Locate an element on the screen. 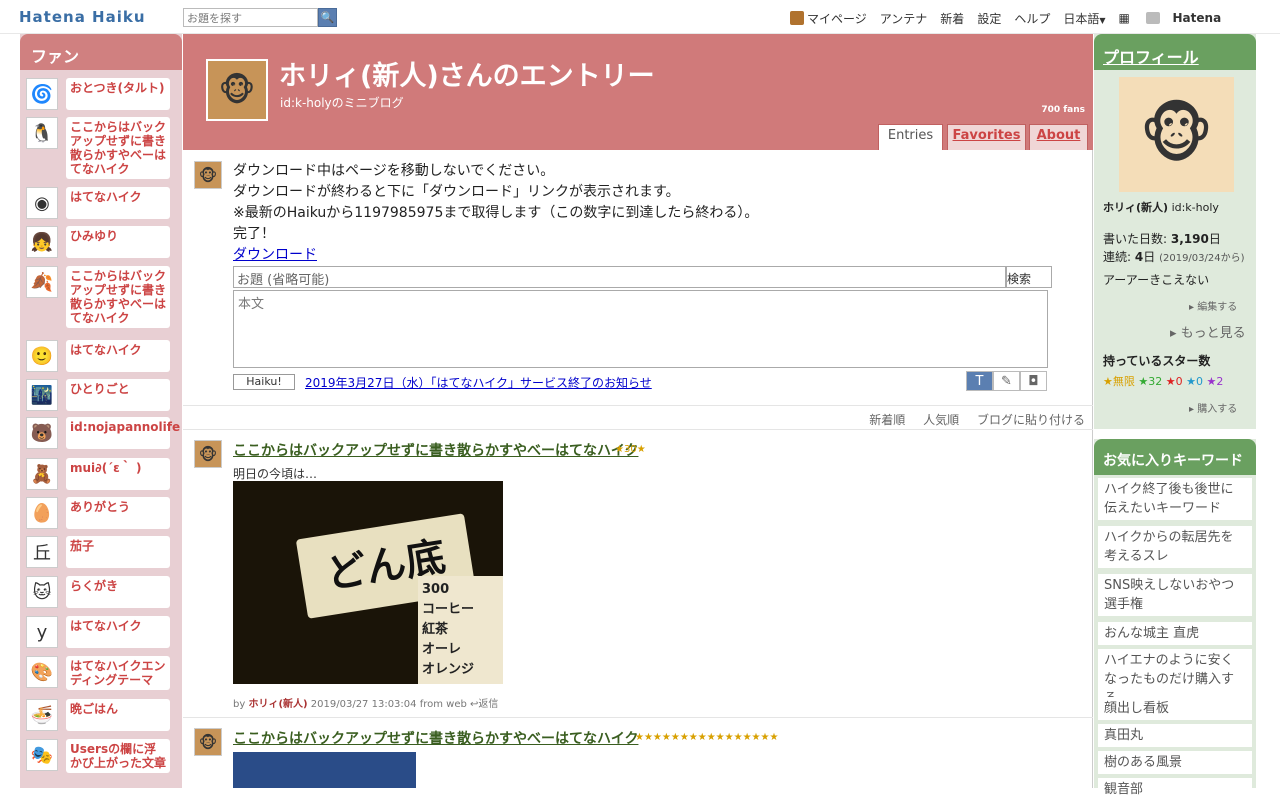 The image size is (1280, 801). fan-item: ◉ はてなハイク is located at coordinates (98, 203).